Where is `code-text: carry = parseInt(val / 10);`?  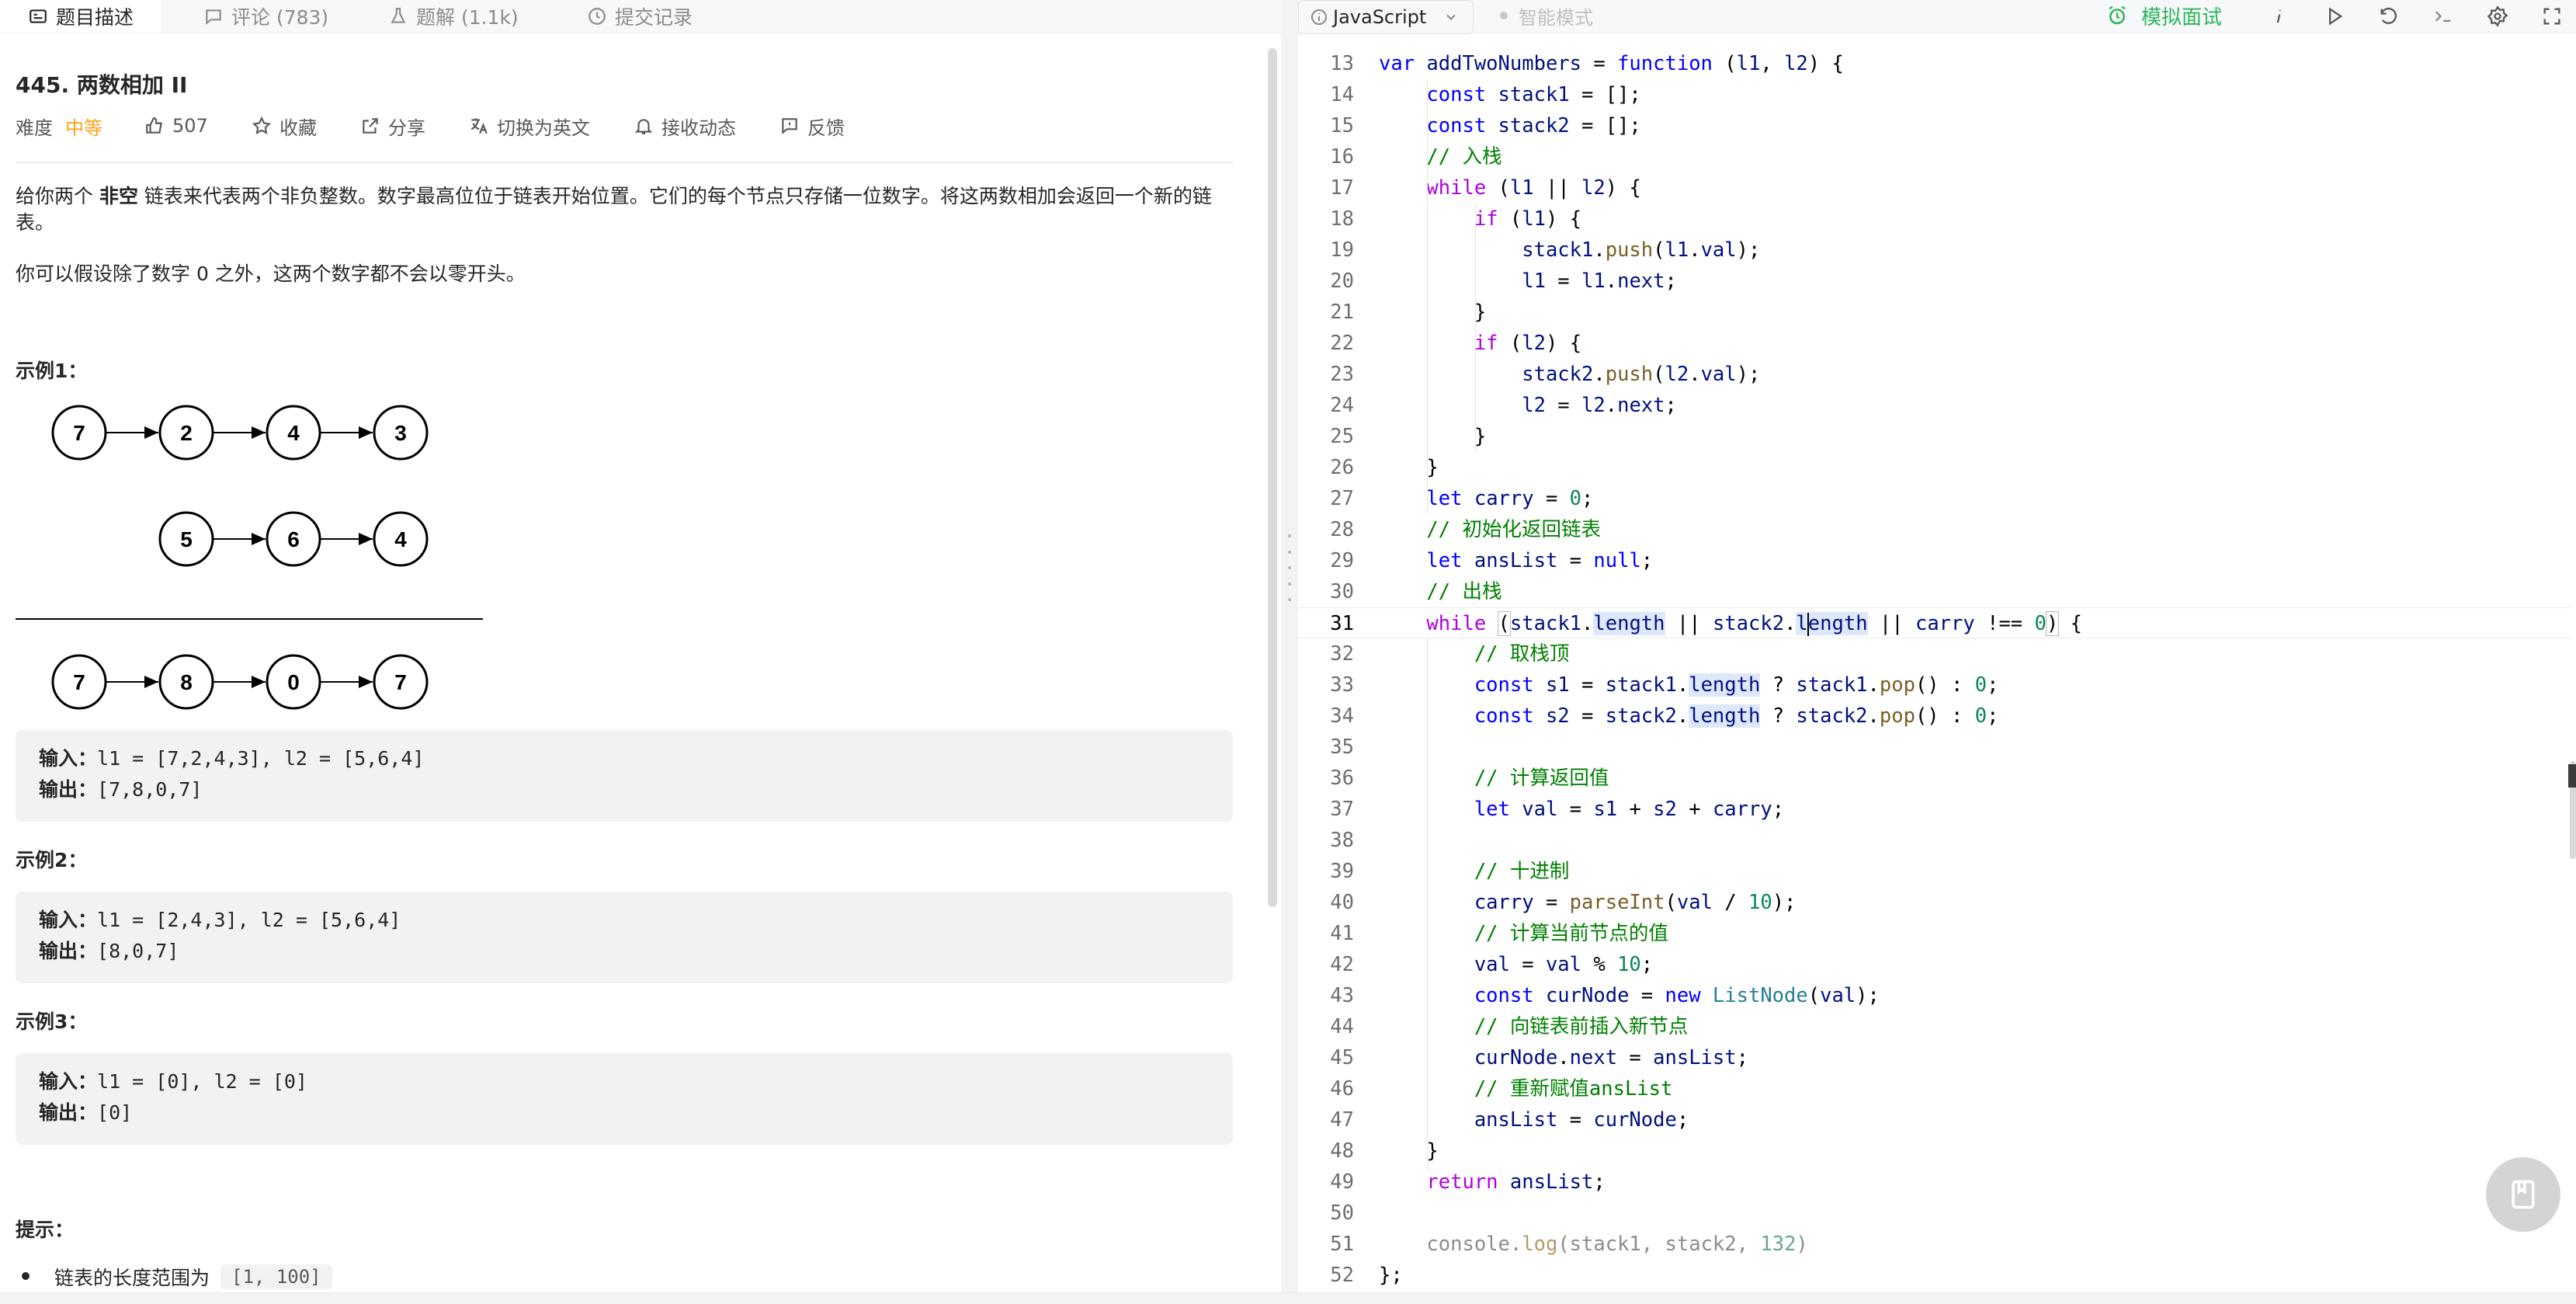 code-text: carry = parseInt(val / 10); is located at coordinates (1636, 902).